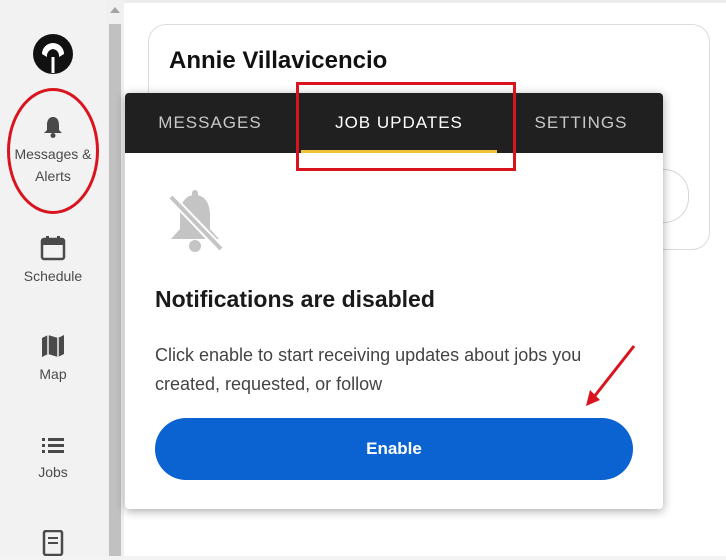 The height and width of the screenshot is (560, 726). I want to click on calendar-icon, so click(53, 248).